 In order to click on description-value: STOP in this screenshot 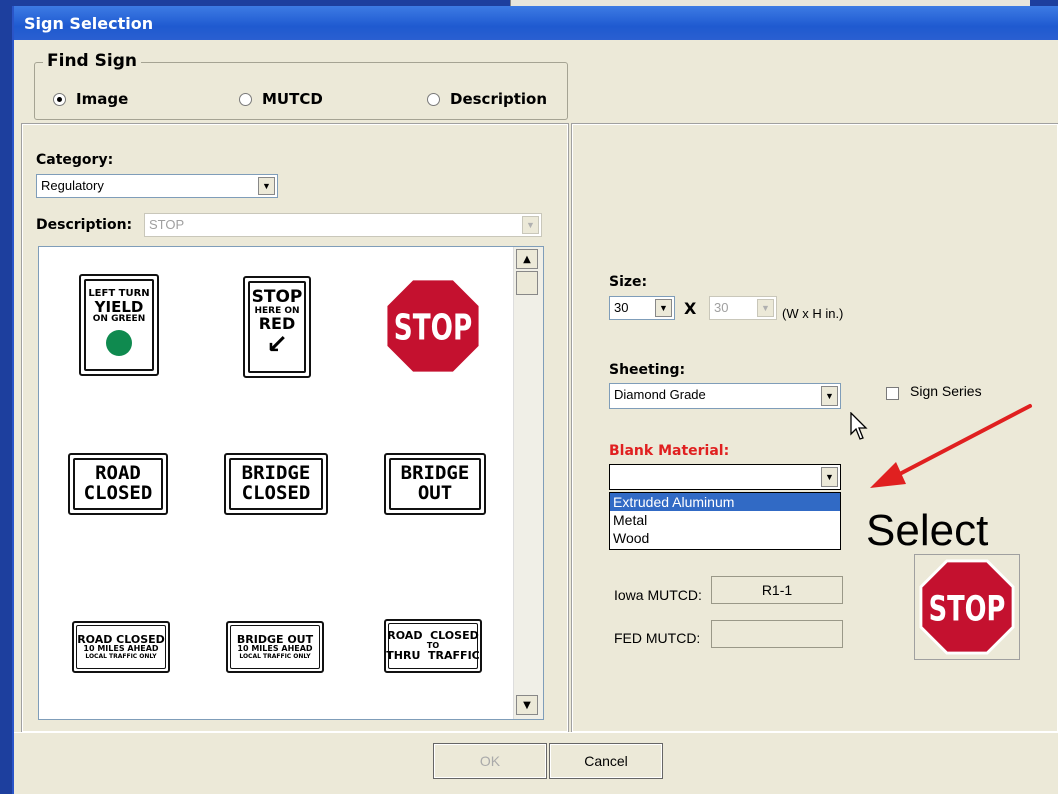, I will do `click(167, 224)`.